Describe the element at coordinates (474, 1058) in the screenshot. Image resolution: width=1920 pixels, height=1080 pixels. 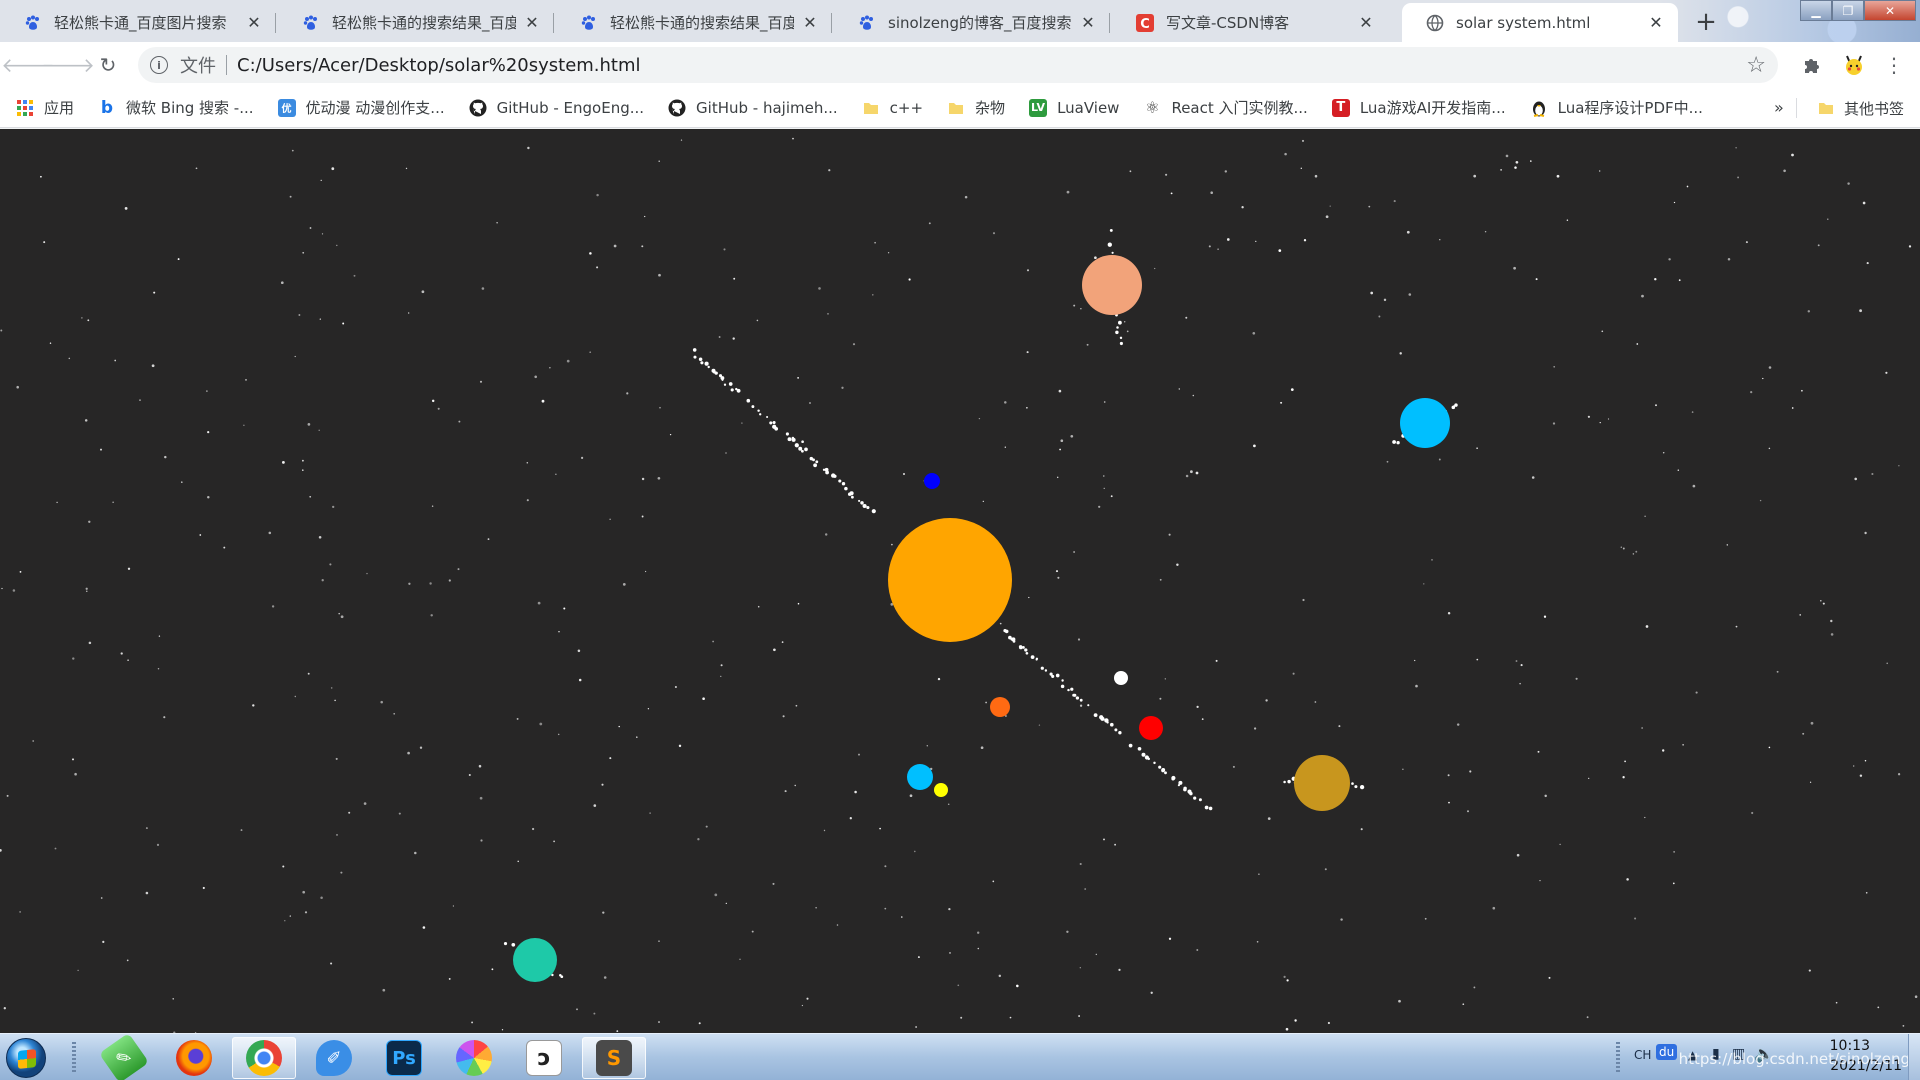
I see `taskbar-color-wheel-app` at that location.